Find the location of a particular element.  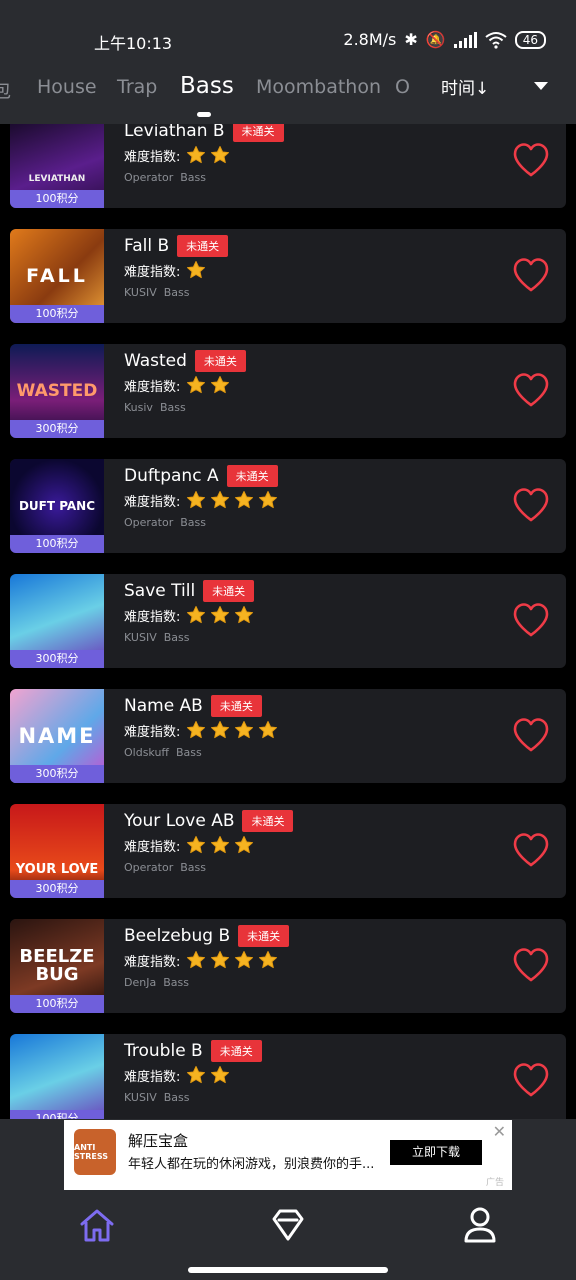

song-cover: YOUR LOVE 300积分 is located at coordinates (57, 851).